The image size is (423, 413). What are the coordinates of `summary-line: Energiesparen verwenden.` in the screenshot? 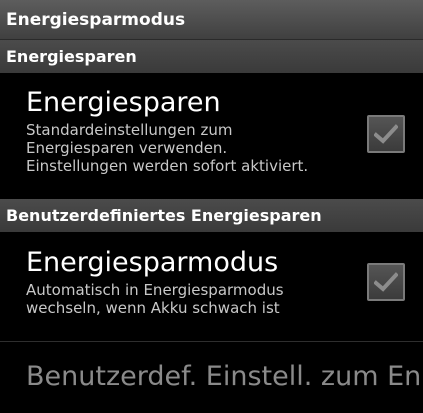 It's located at (127, 148).